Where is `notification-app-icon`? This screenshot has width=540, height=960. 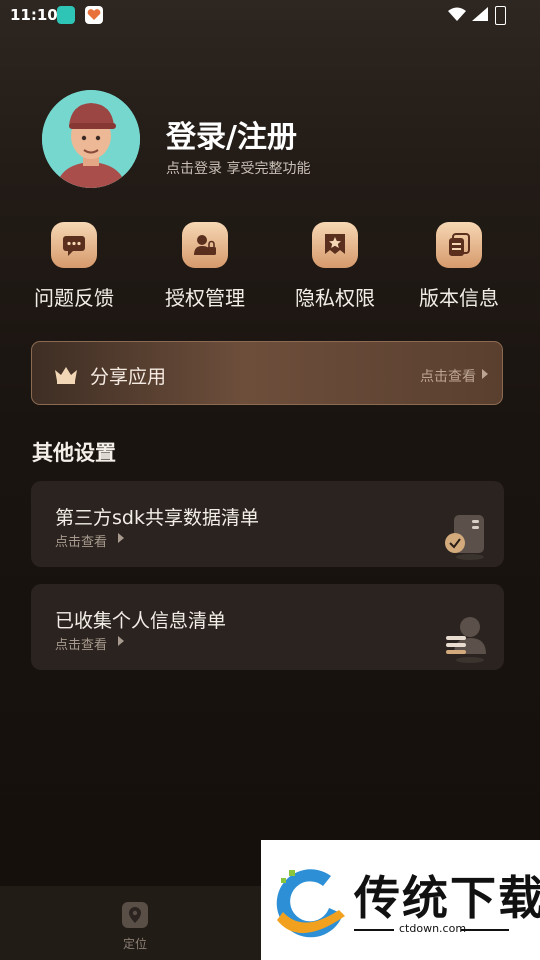
notification-app-icon is located at coordinates (66, 15).